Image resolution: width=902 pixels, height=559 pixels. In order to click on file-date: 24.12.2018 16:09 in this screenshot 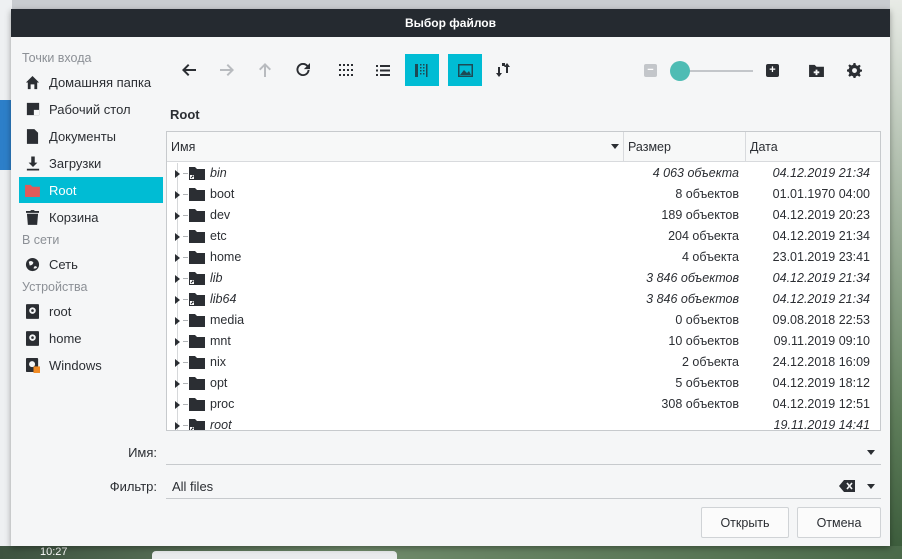, I will do `click(821, 362)`.